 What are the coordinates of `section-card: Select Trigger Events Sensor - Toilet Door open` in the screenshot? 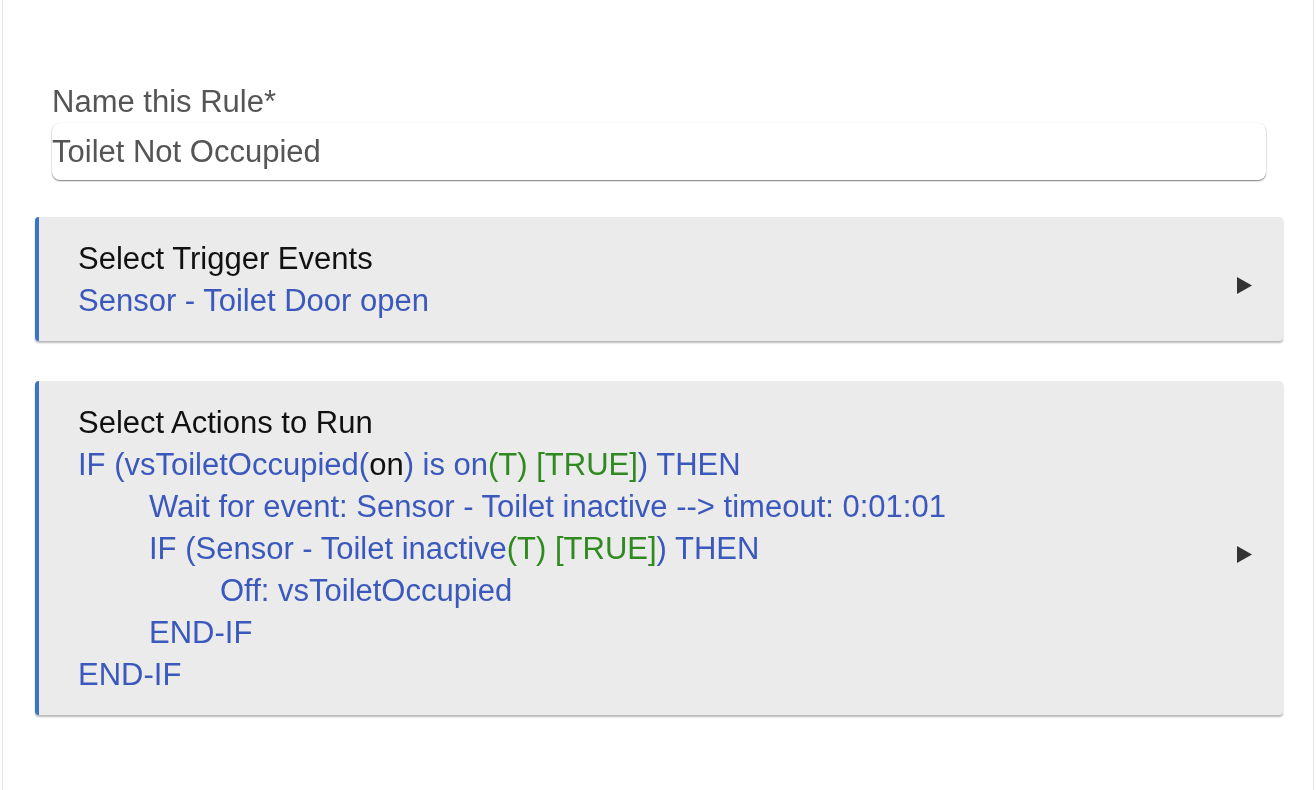 It's located at (659, 279).